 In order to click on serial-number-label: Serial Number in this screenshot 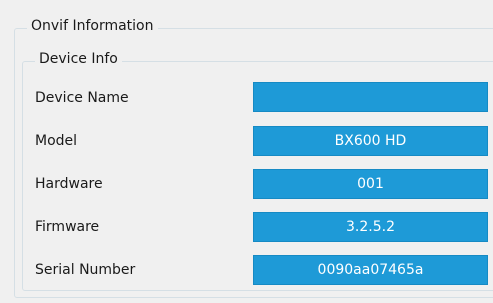, I will do `click(85, 270)`.